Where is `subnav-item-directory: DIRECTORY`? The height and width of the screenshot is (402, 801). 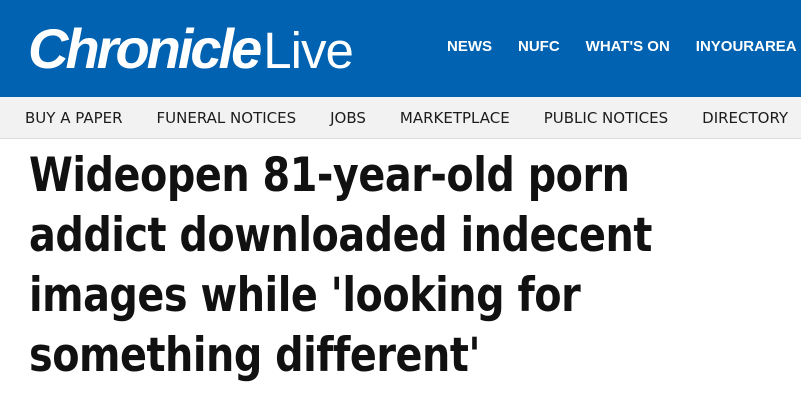
subnav-item-directory: DIRECTORY is located at coordinates (745, 118).